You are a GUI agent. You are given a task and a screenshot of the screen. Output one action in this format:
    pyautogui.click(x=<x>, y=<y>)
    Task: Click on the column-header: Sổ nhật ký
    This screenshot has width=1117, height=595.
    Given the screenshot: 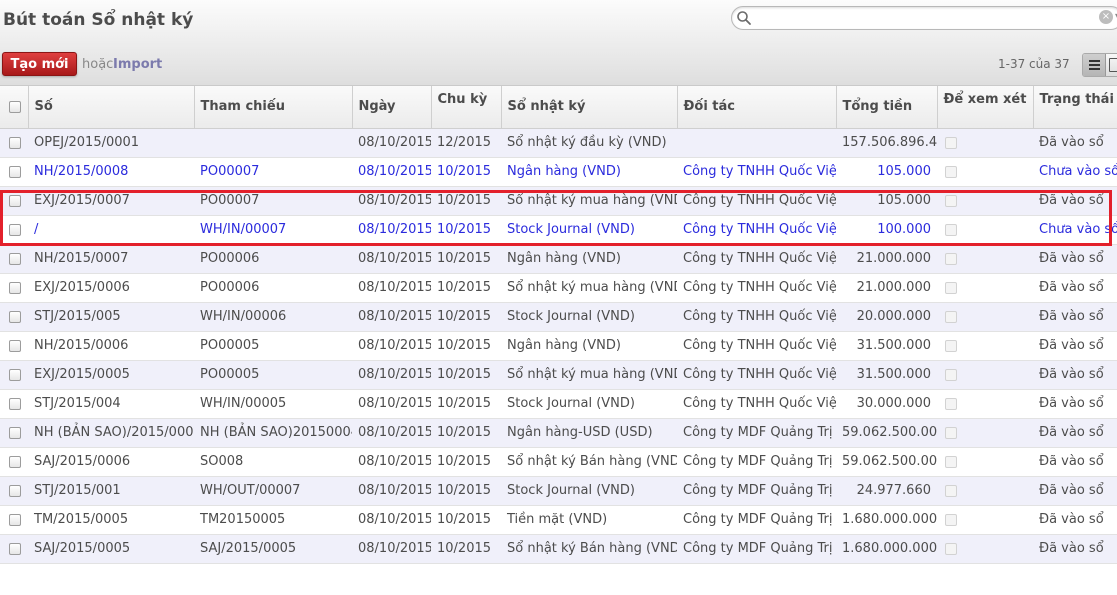 What is the action you would take?
    pyautogui.click(x=589, y=107)
    